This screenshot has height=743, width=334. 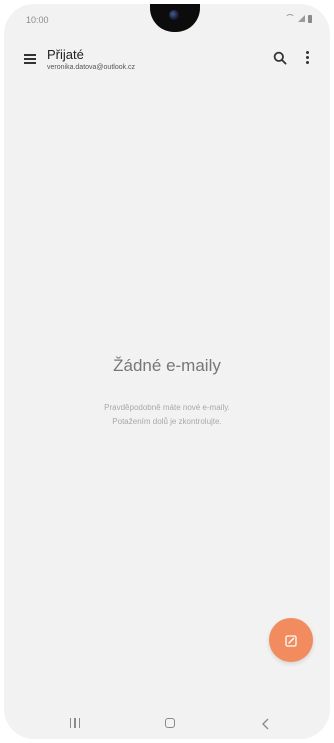 I want to click on account-email: veronika.datova@outlook.cz, so click(x=91, y=67).